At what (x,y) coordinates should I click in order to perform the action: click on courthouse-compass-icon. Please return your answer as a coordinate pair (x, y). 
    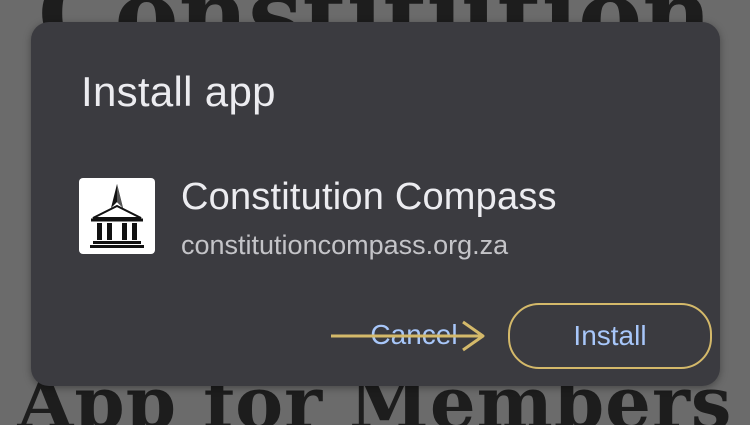
    Looking at the image, I should click on (117, 216).